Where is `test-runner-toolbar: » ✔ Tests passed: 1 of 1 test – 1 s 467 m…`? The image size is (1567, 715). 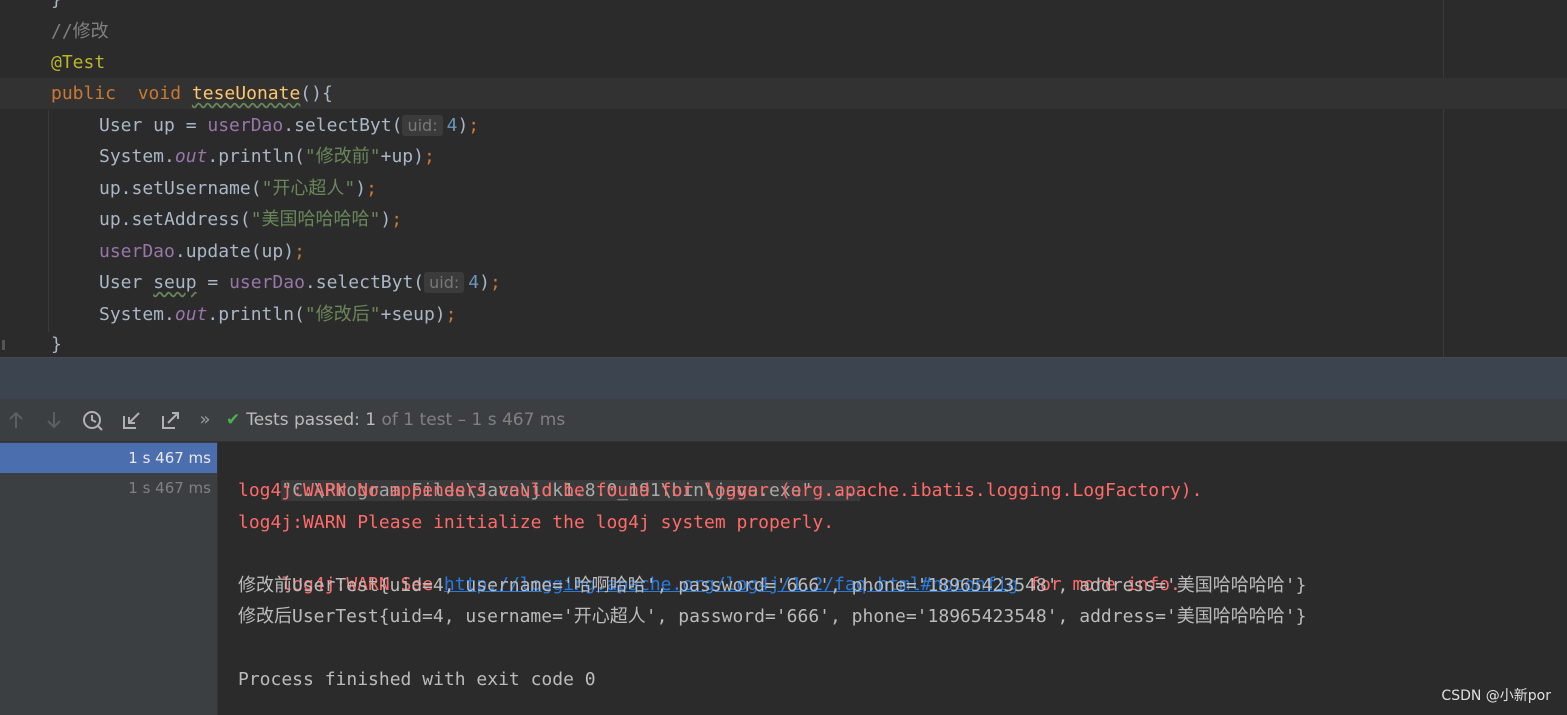
test-runner-toolbar: » ✔ Tests passed: 1 of 1 test – 1 s 467 m… is located at coordinates (783, 420).